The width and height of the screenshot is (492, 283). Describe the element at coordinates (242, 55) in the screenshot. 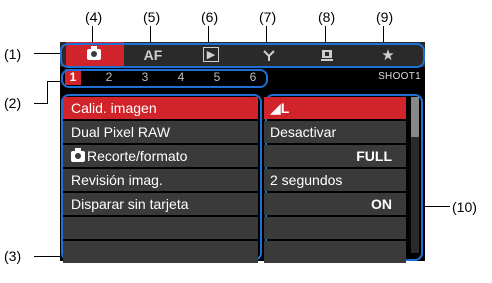

I see `tab-bar-highlight` at that location.